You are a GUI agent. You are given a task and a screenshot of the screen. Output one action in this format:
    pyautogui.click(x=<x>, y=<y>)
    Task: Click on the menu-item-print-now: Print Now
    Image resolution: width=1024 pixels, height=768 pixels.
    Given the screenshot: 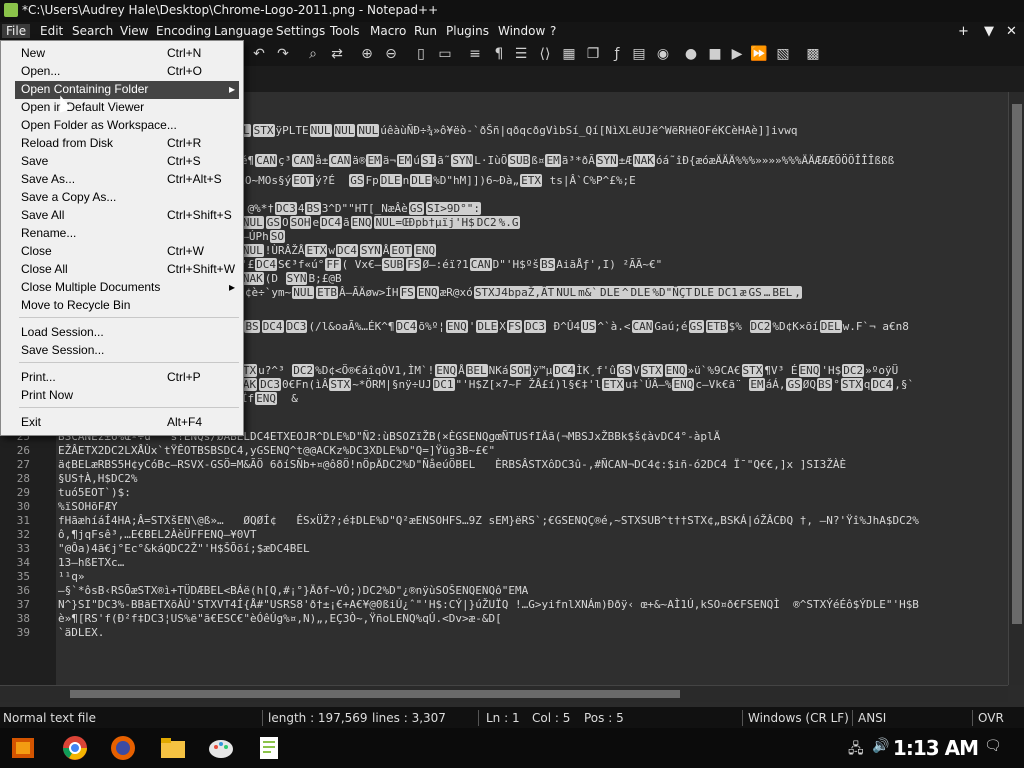 What is the action you would take?
    pyautogui.click(x=129, y=396)
    